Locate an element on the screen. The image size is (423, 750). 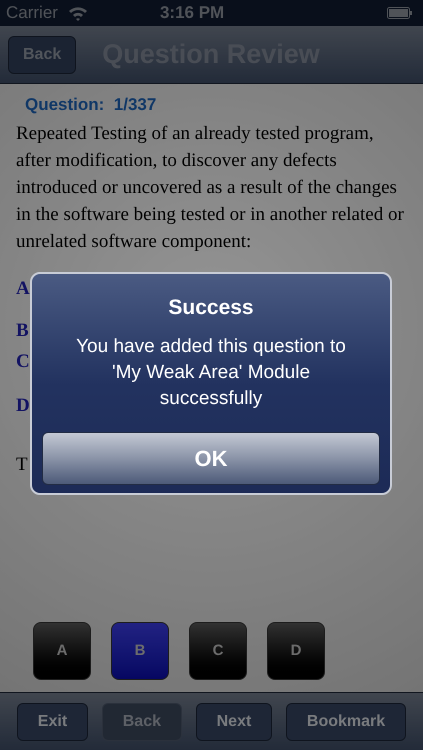
time-text: 3:16 PM is located at coordinates (192, 13).